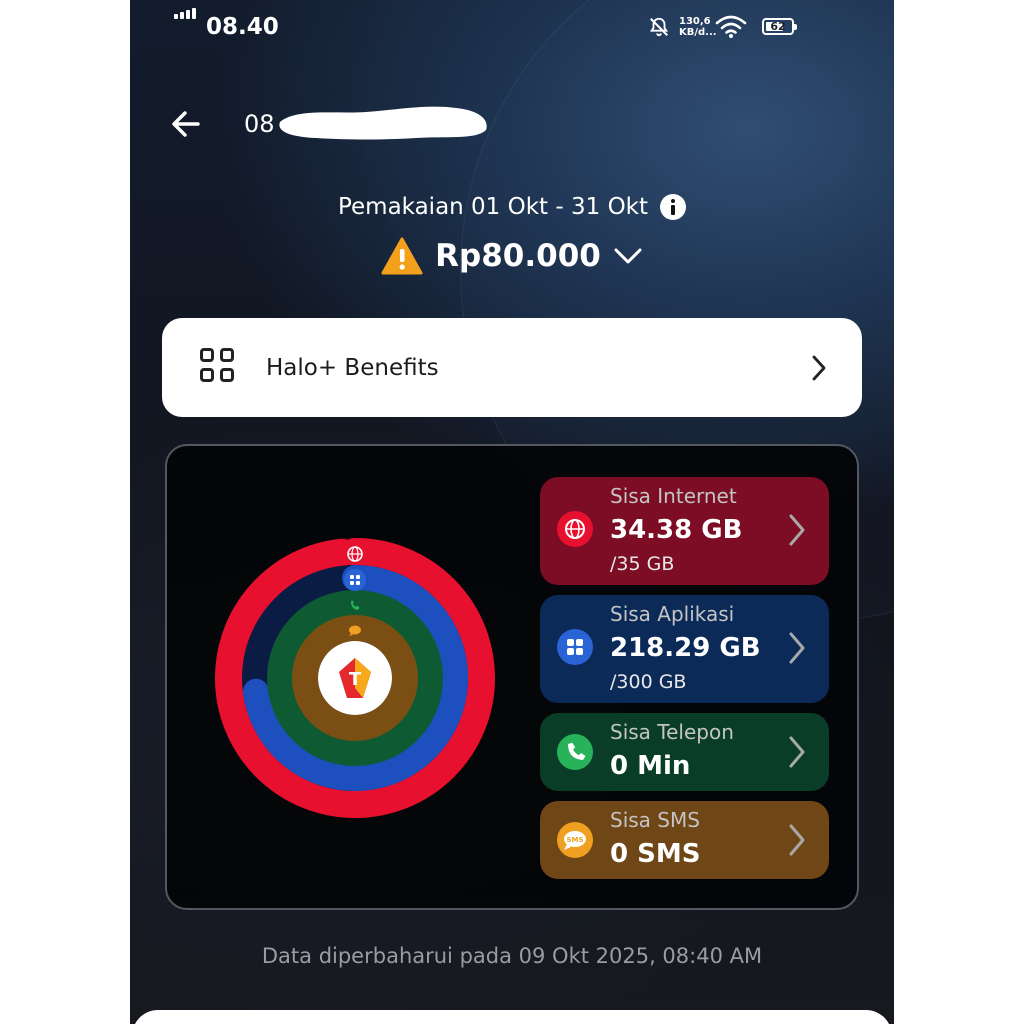 This screenshot has height=1024, width=1024. I want to click on back-button, so click(186, 124).